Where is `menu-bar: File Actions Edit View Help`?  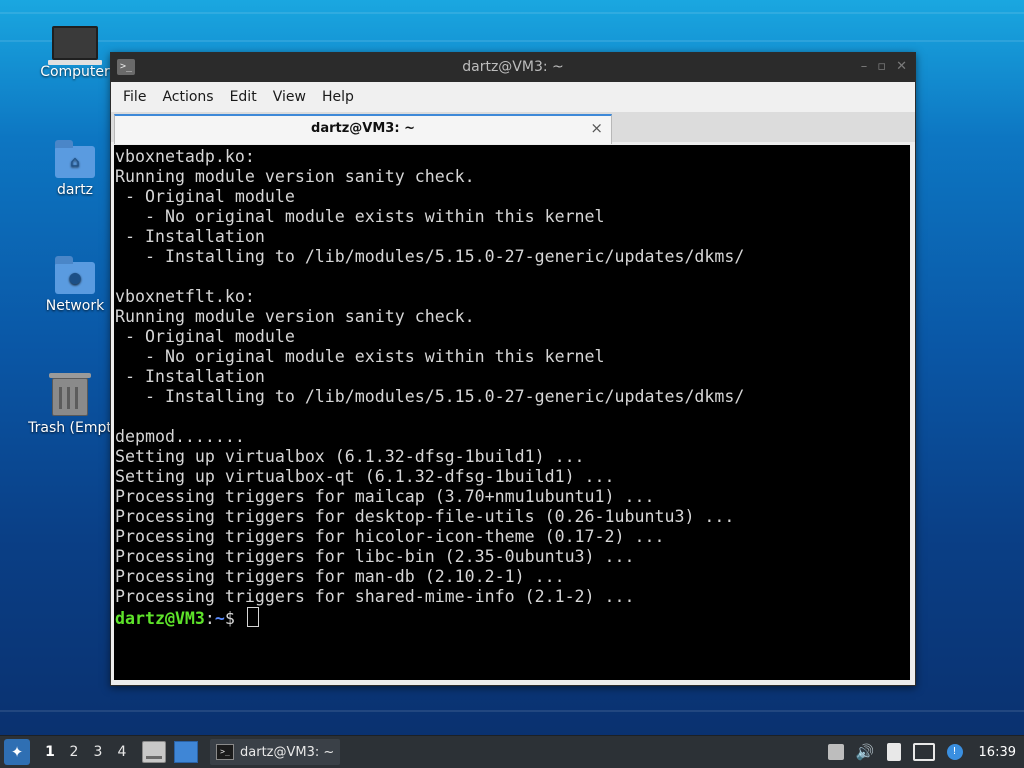 menu-bar: File Actions Edit View Help is located at coordinates (513, 97).